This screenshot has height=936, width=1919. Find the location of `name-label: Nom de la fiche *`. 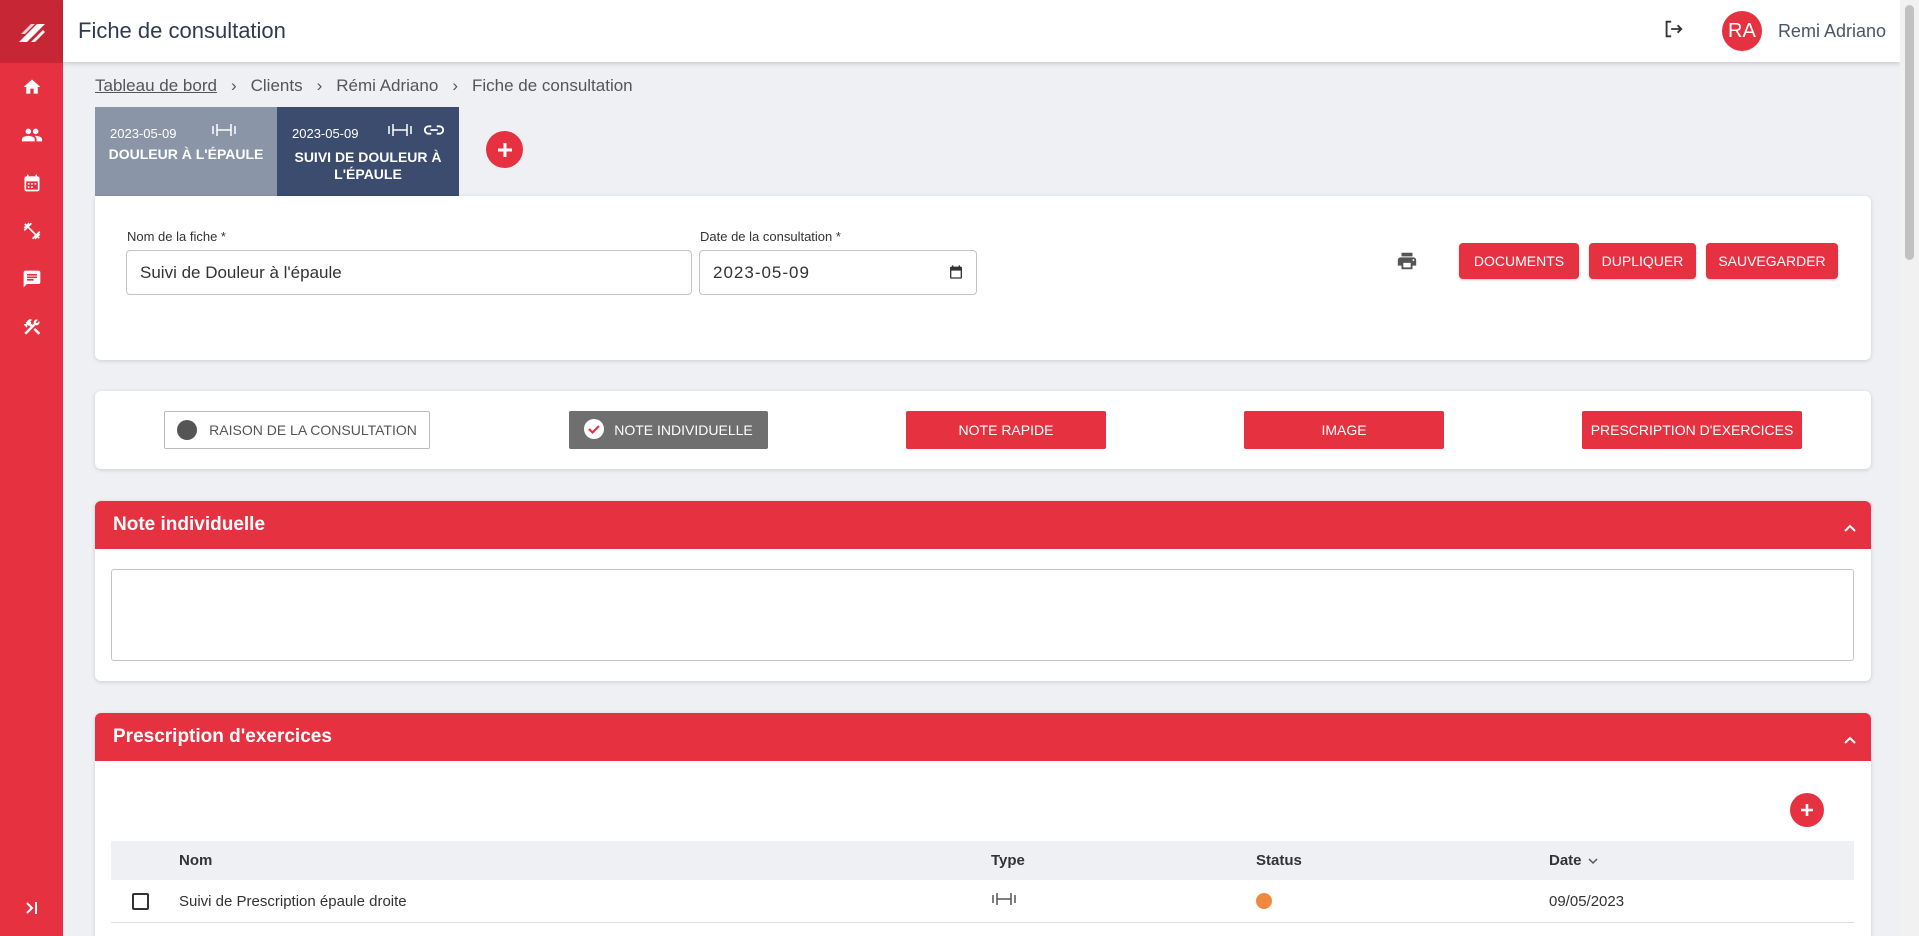

name-label: Nom de la fiche * is located at coordinates (176, 236).